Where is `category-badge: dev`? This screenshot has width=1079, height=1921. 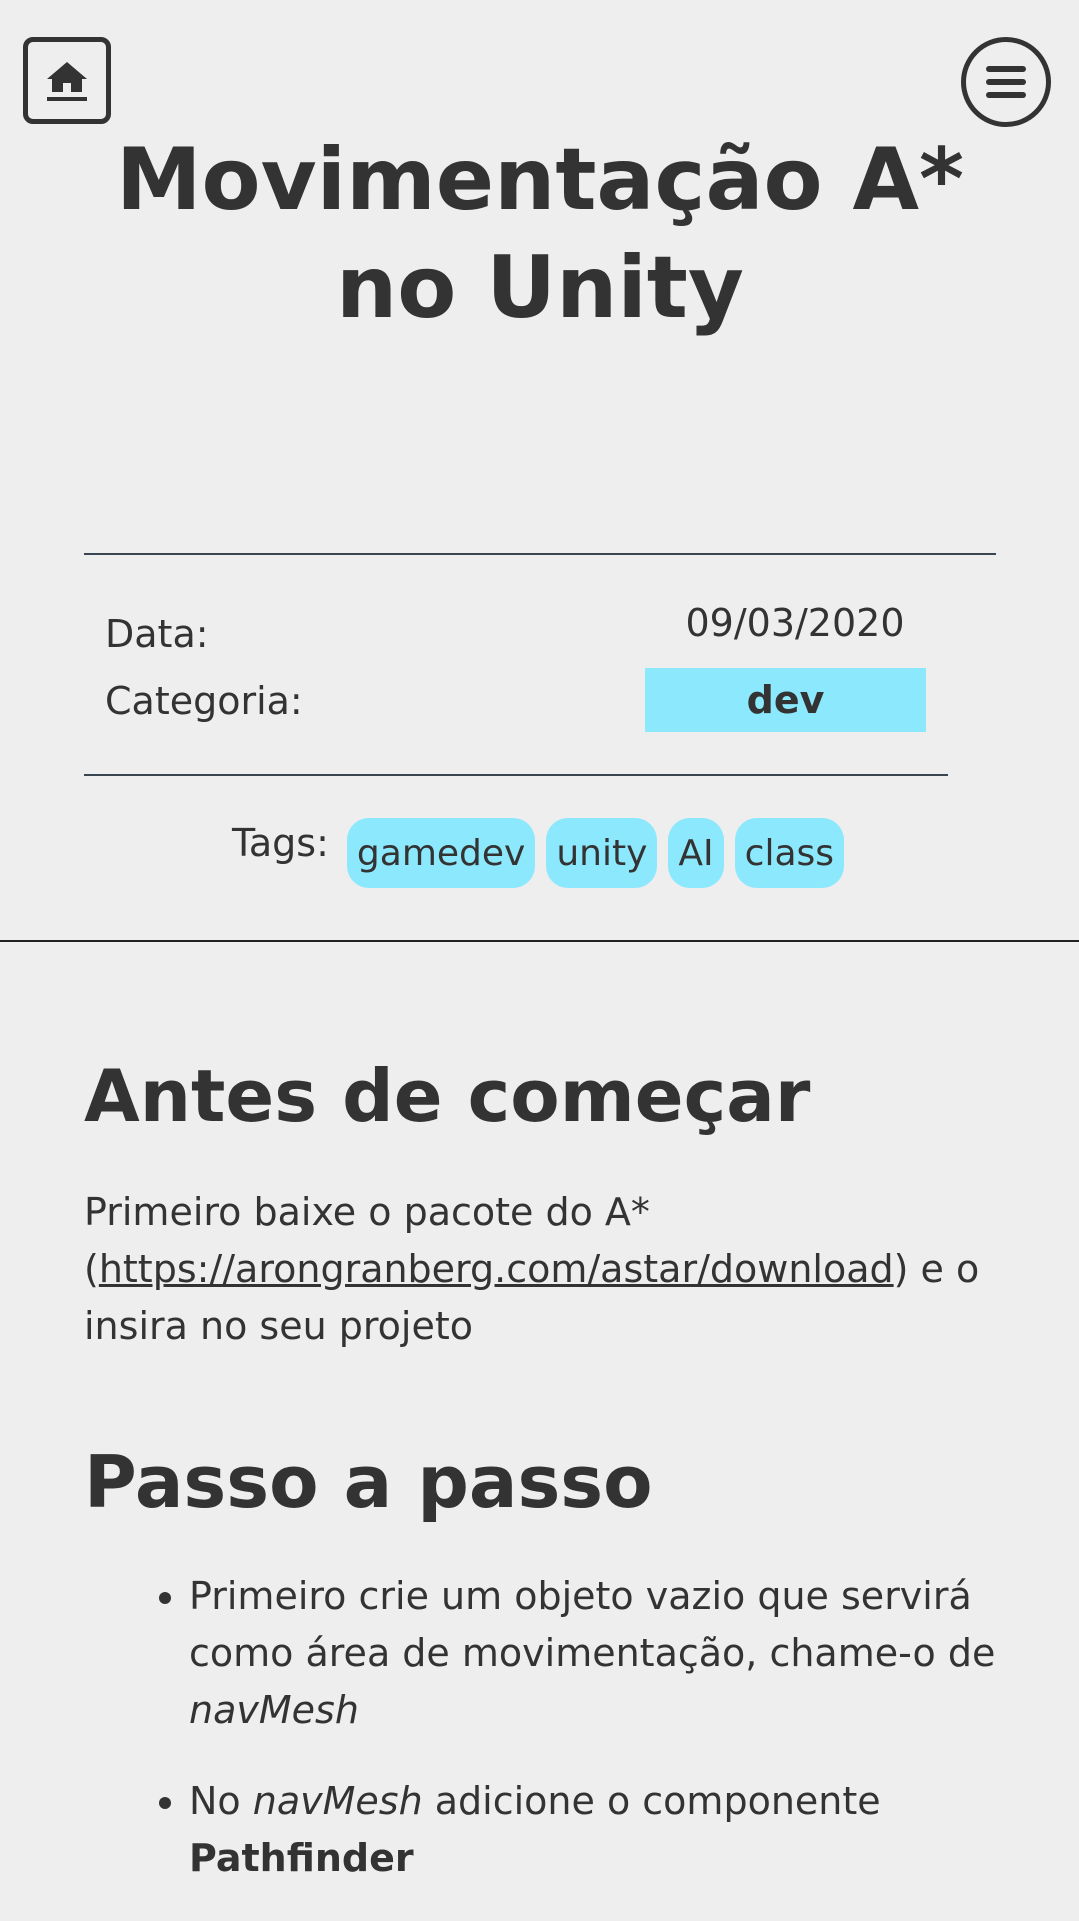 category-badge: dev is located at coordinates (785, 700).